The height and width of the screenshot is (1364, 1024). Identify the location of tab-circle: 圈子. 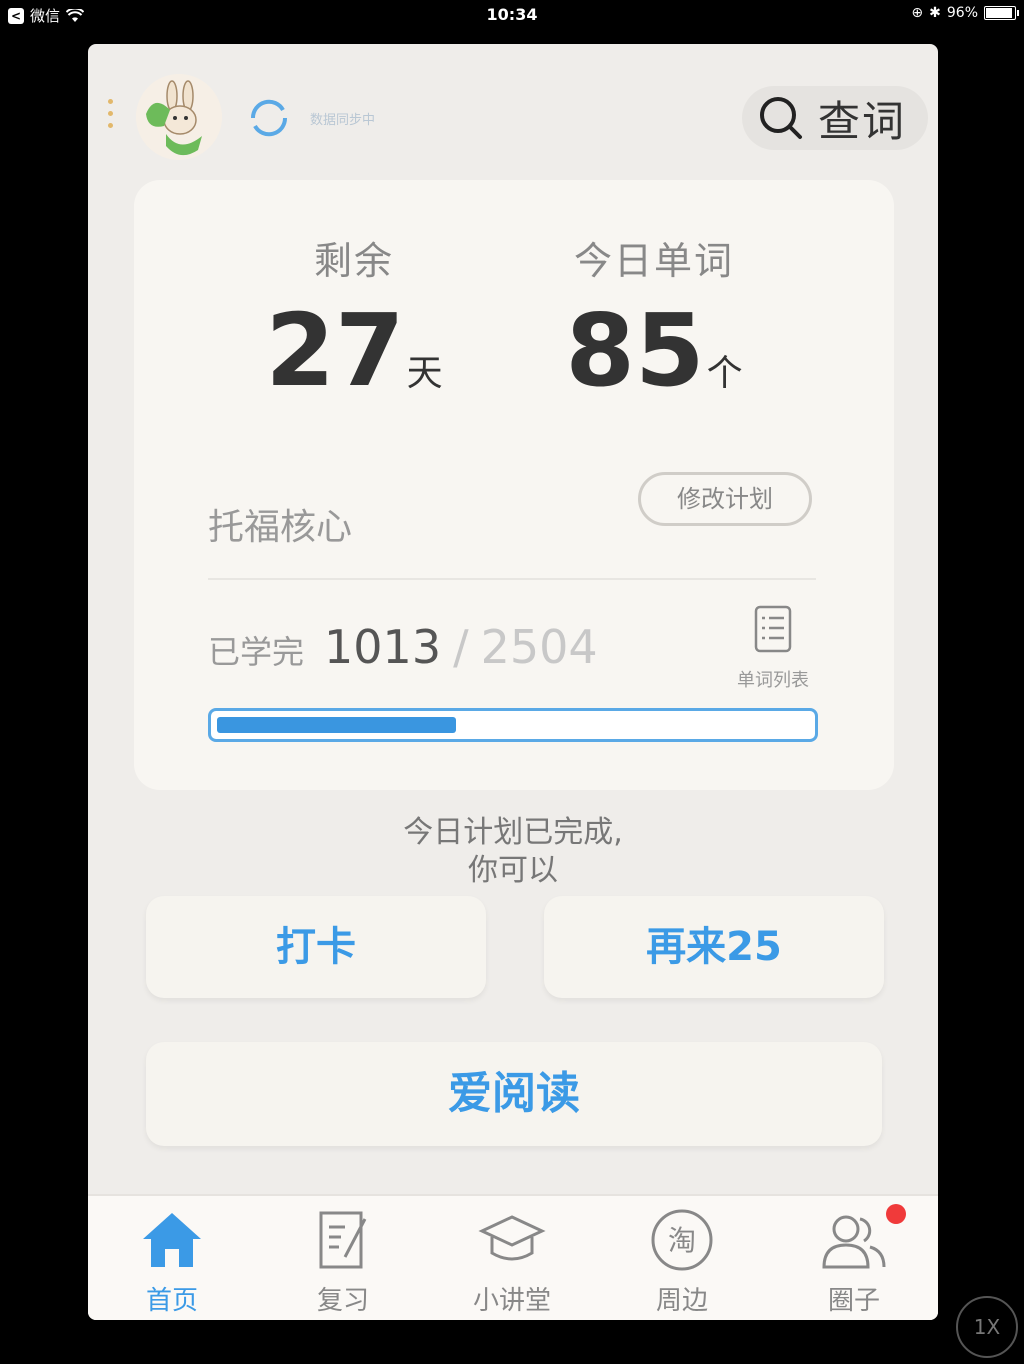
(854, 1260).